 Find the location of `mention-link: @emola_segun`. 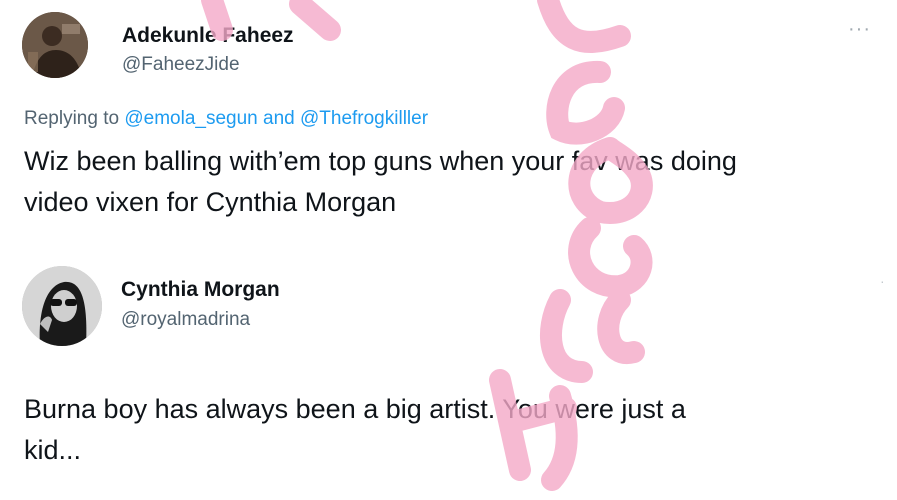

mention-link: @emola_segun is located at coordinates (190, 118).